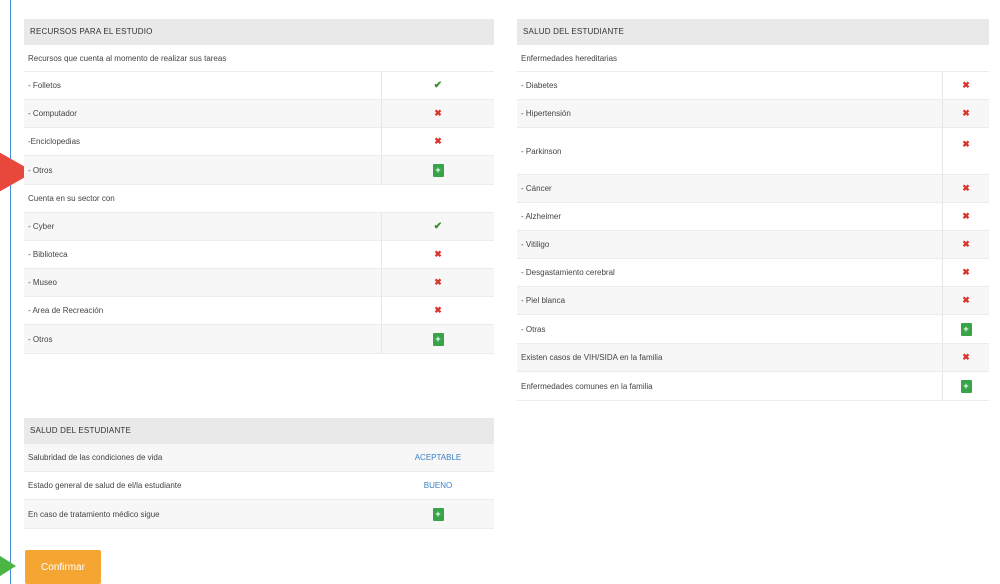 This screenshot has height=584, width=1000. What do you see at coordinates (753, 245) in the screenshot?
I see `table-row: - Vitiligo ✖` at bounding box center [753, 245].